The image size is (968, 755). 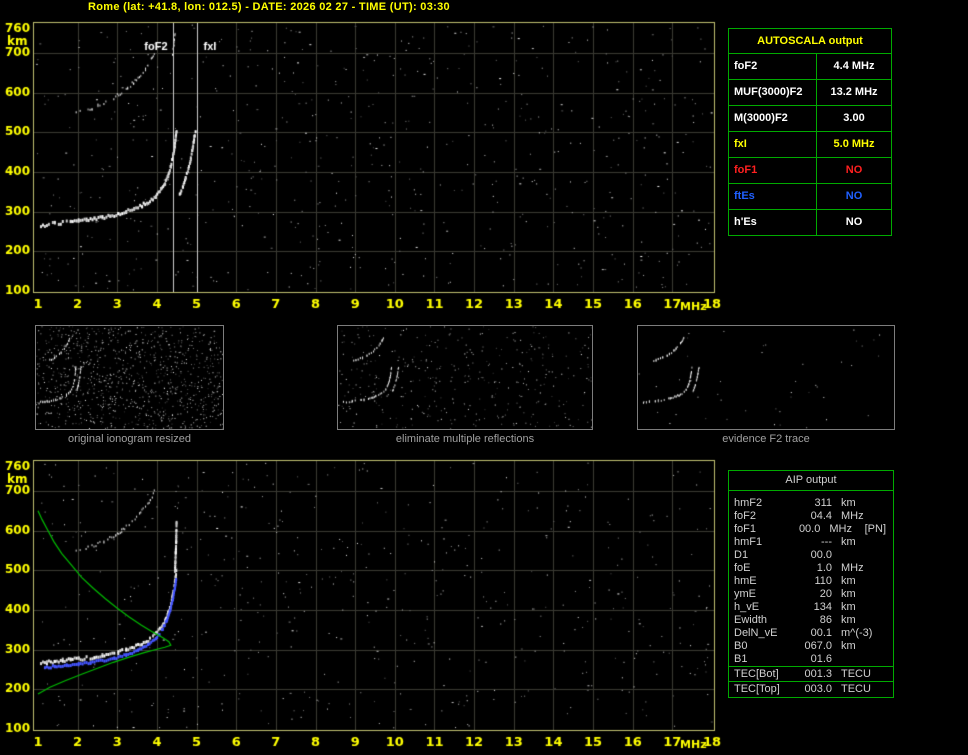 What do you see at coordinates (826, 542) in the screenshot?
I see `row-value: ---` at bounding box center [826, 542].